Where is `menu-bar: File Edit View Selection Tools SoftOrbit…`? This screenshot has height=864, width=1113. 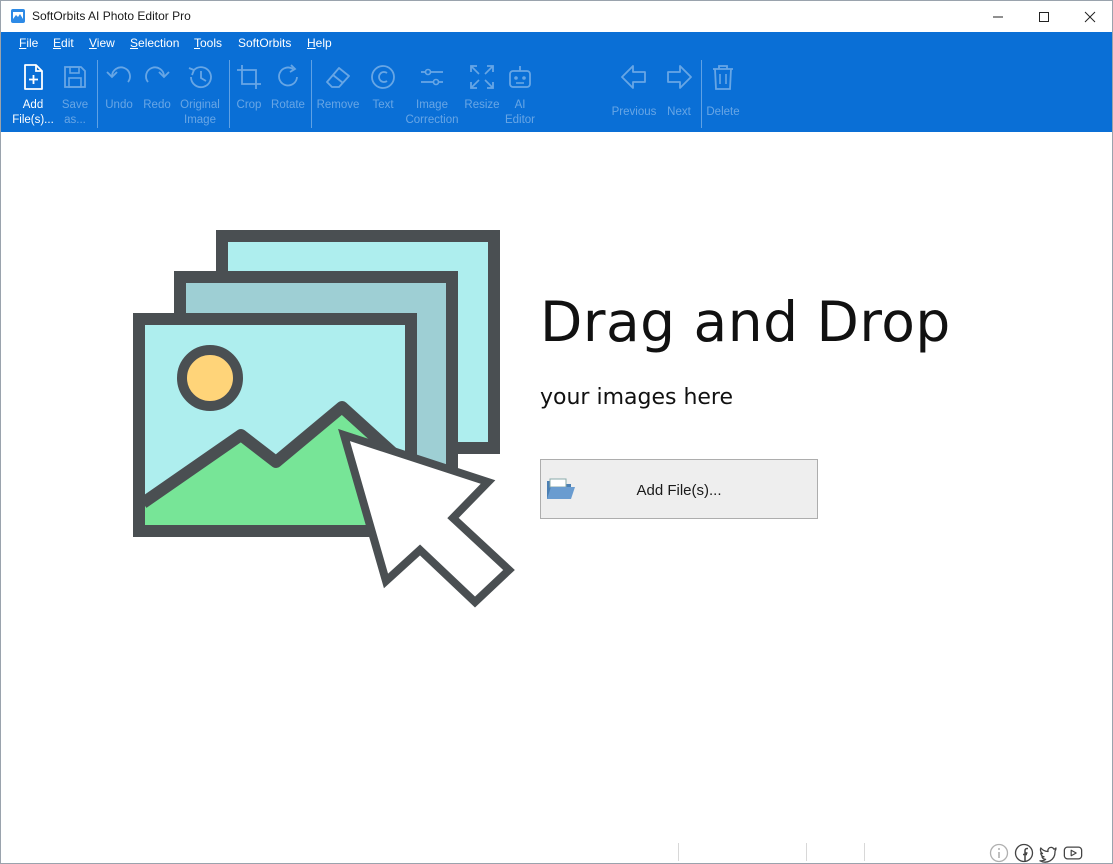 menu-bar: File Edit View Selection Tools SoftOrbit… is located at coordinates (556, 43).